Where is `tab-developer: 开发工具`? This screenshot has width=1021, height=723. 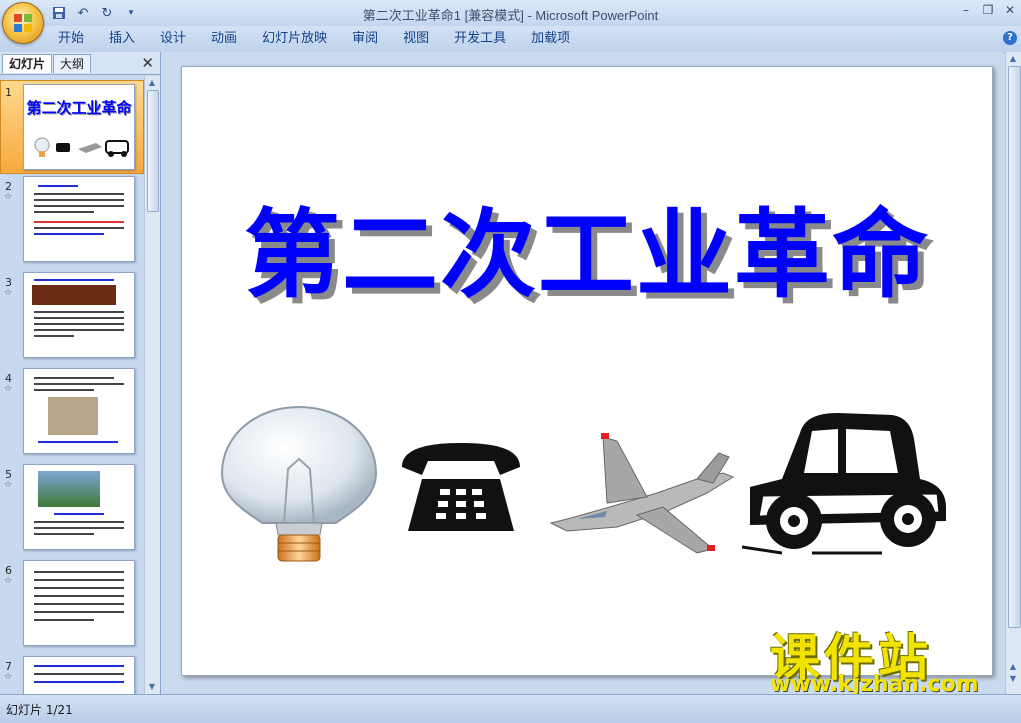
tab-developer: 开发工具 is located at coordinates (485, 39).